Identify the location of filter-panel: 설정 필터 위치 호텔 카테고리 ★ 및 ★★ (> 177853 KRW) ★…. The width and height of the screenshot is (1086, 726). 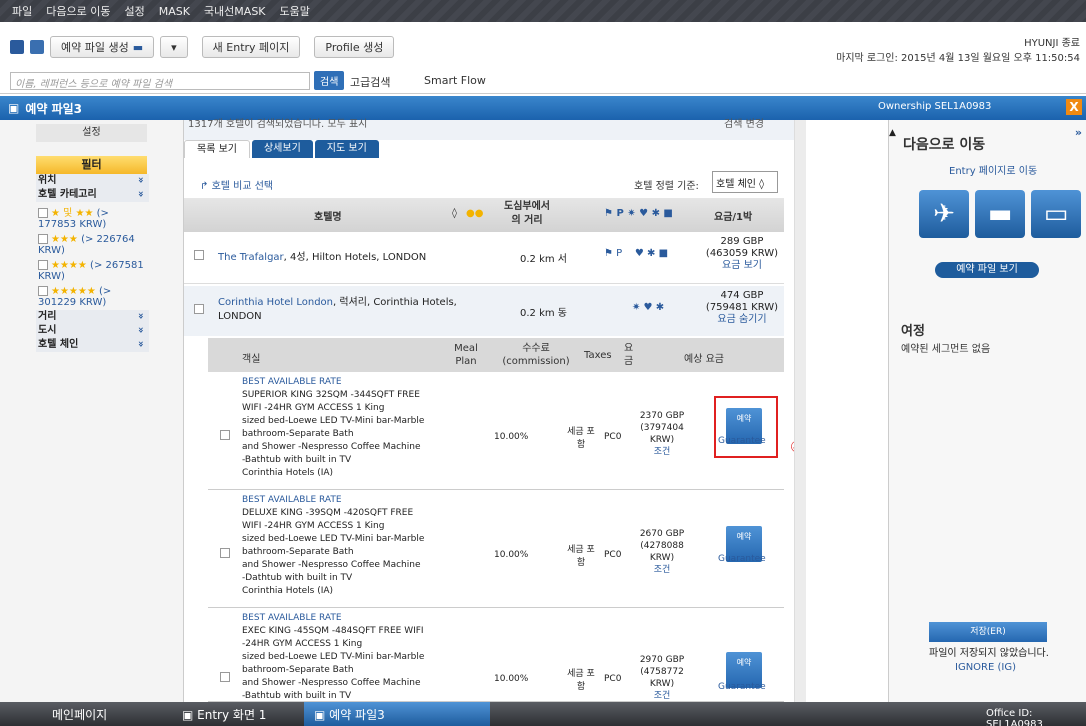
(92, 411).